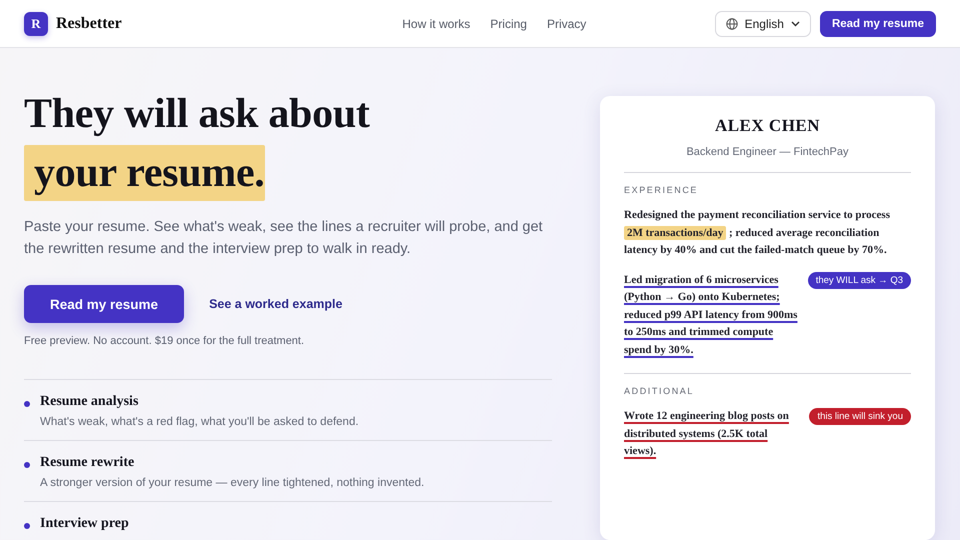  I want to click on flag-tag: they WILL ask → Q3, so click(859, 280).